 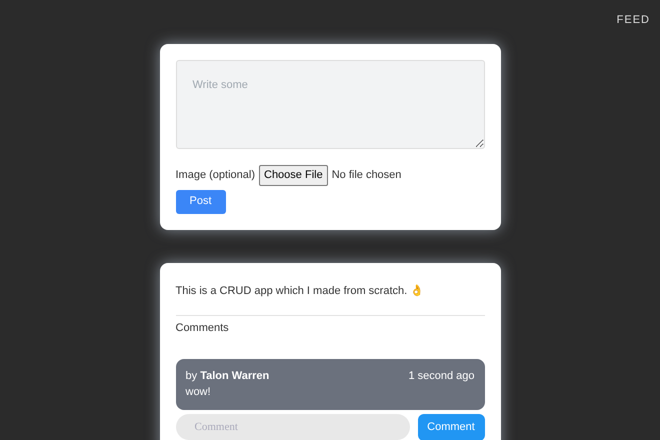 What do you see at coordinates (633, 20) in the screenshot?
I see `feed-link: FEED` at bounding box center [633, 20].